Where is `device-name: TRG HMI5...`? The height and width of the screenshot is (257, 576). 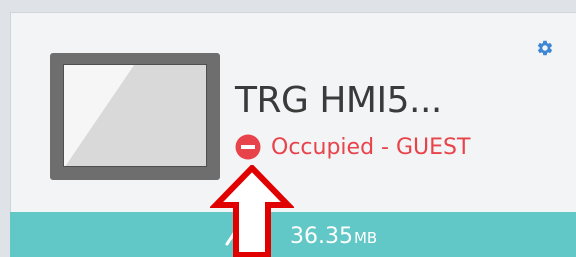 device-name: TRG HMI5... is located at coordinates (338, 100).